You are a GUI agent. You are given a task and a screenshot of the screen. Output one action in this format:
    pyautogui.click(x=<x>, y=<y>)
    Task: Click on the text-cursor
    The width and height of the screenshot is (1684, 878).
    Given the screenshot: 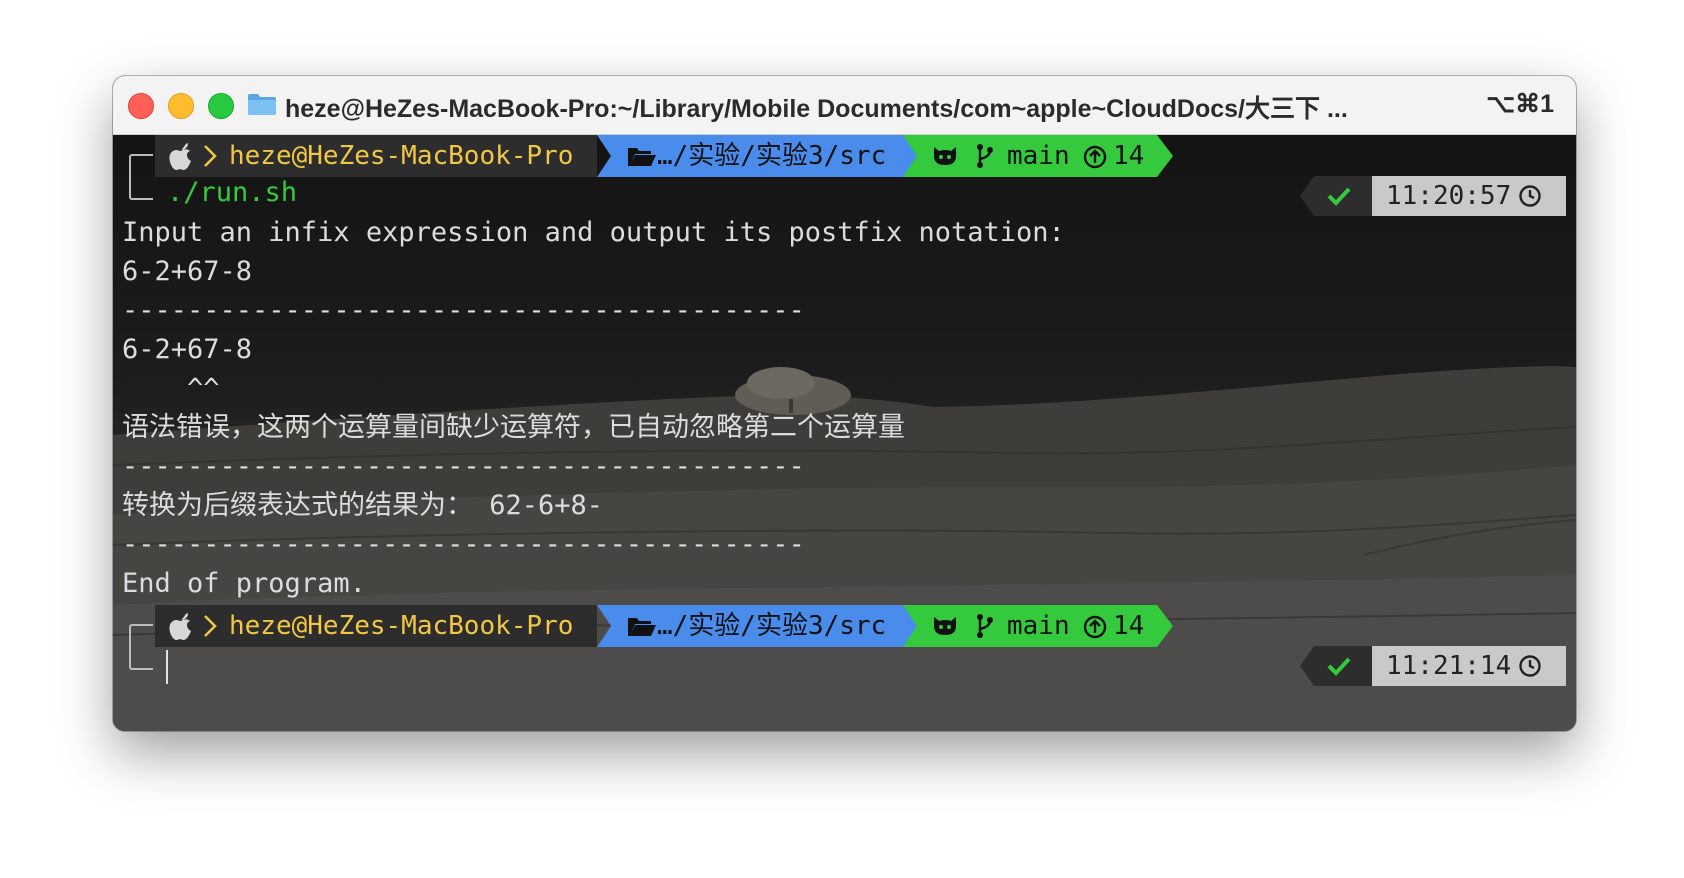 What is the action you would take?
    pyautogui.click(x=167, y=667)
    